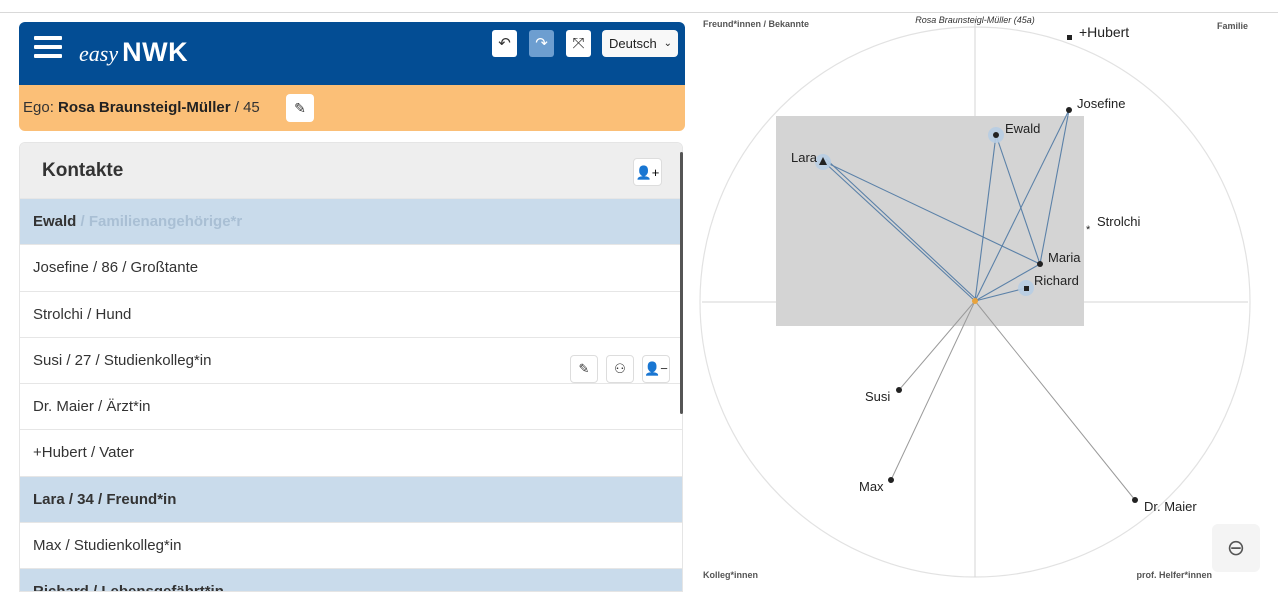 The height and width of the screenshot is (592, 1278). I want to click on node-maier: Dr. Maier, so click(1164, 505).